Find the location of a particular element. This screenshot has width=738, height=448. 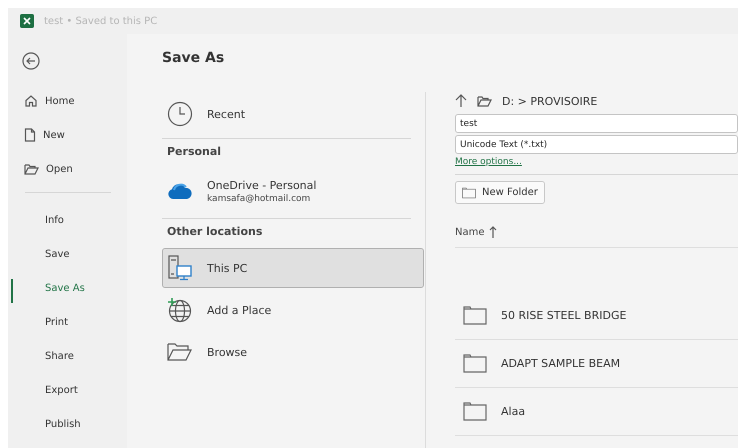

file-type-field: Unicode Text (*.txt) is located at coordinates (596, 144).